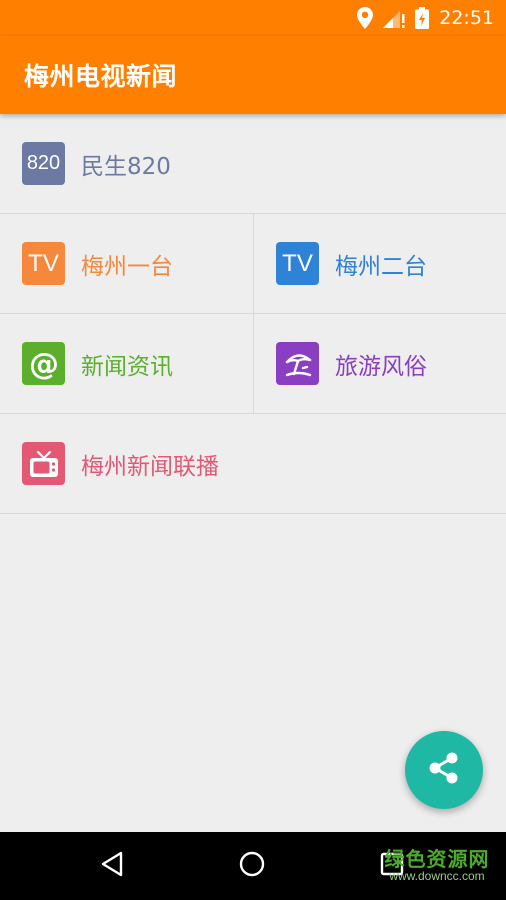 Image resolution: width=506 pixels, height=900 pixels. What do you see at coordinates (422, 18) in the screenshot?
I see `battery-icon` at bounding box center [422, 18].